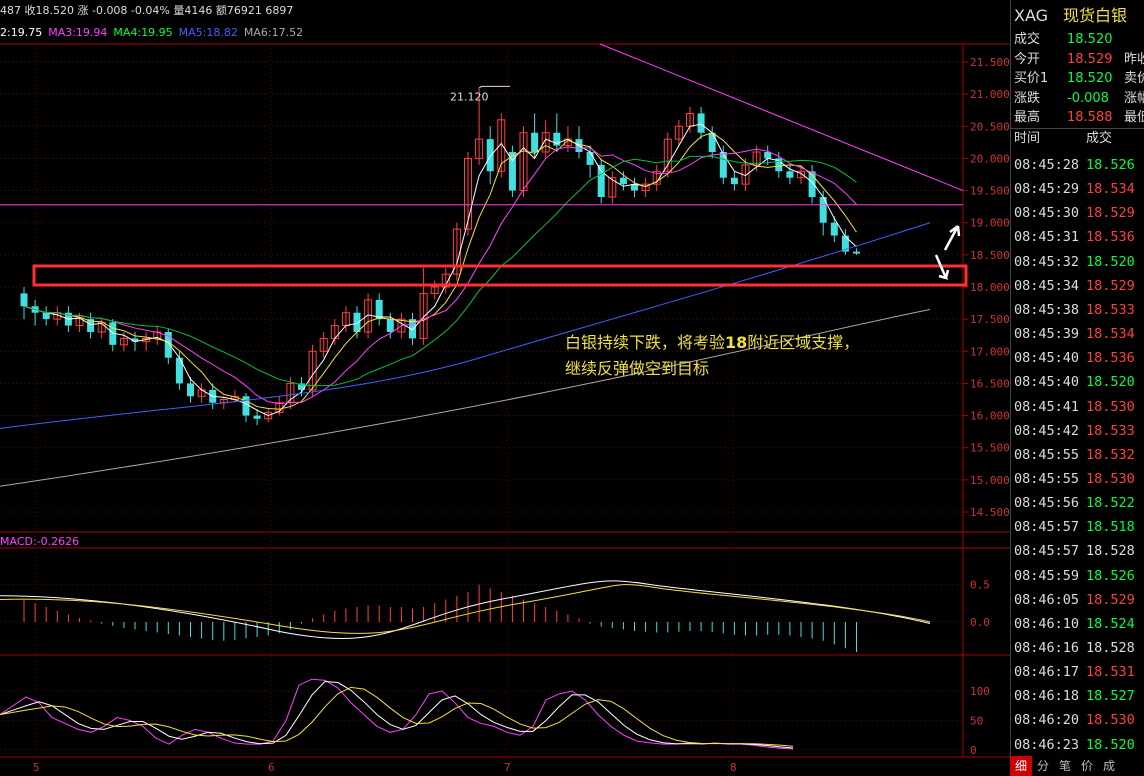  I want to click on tick-row: 08:45:32 18.520, so click(1077, 262).